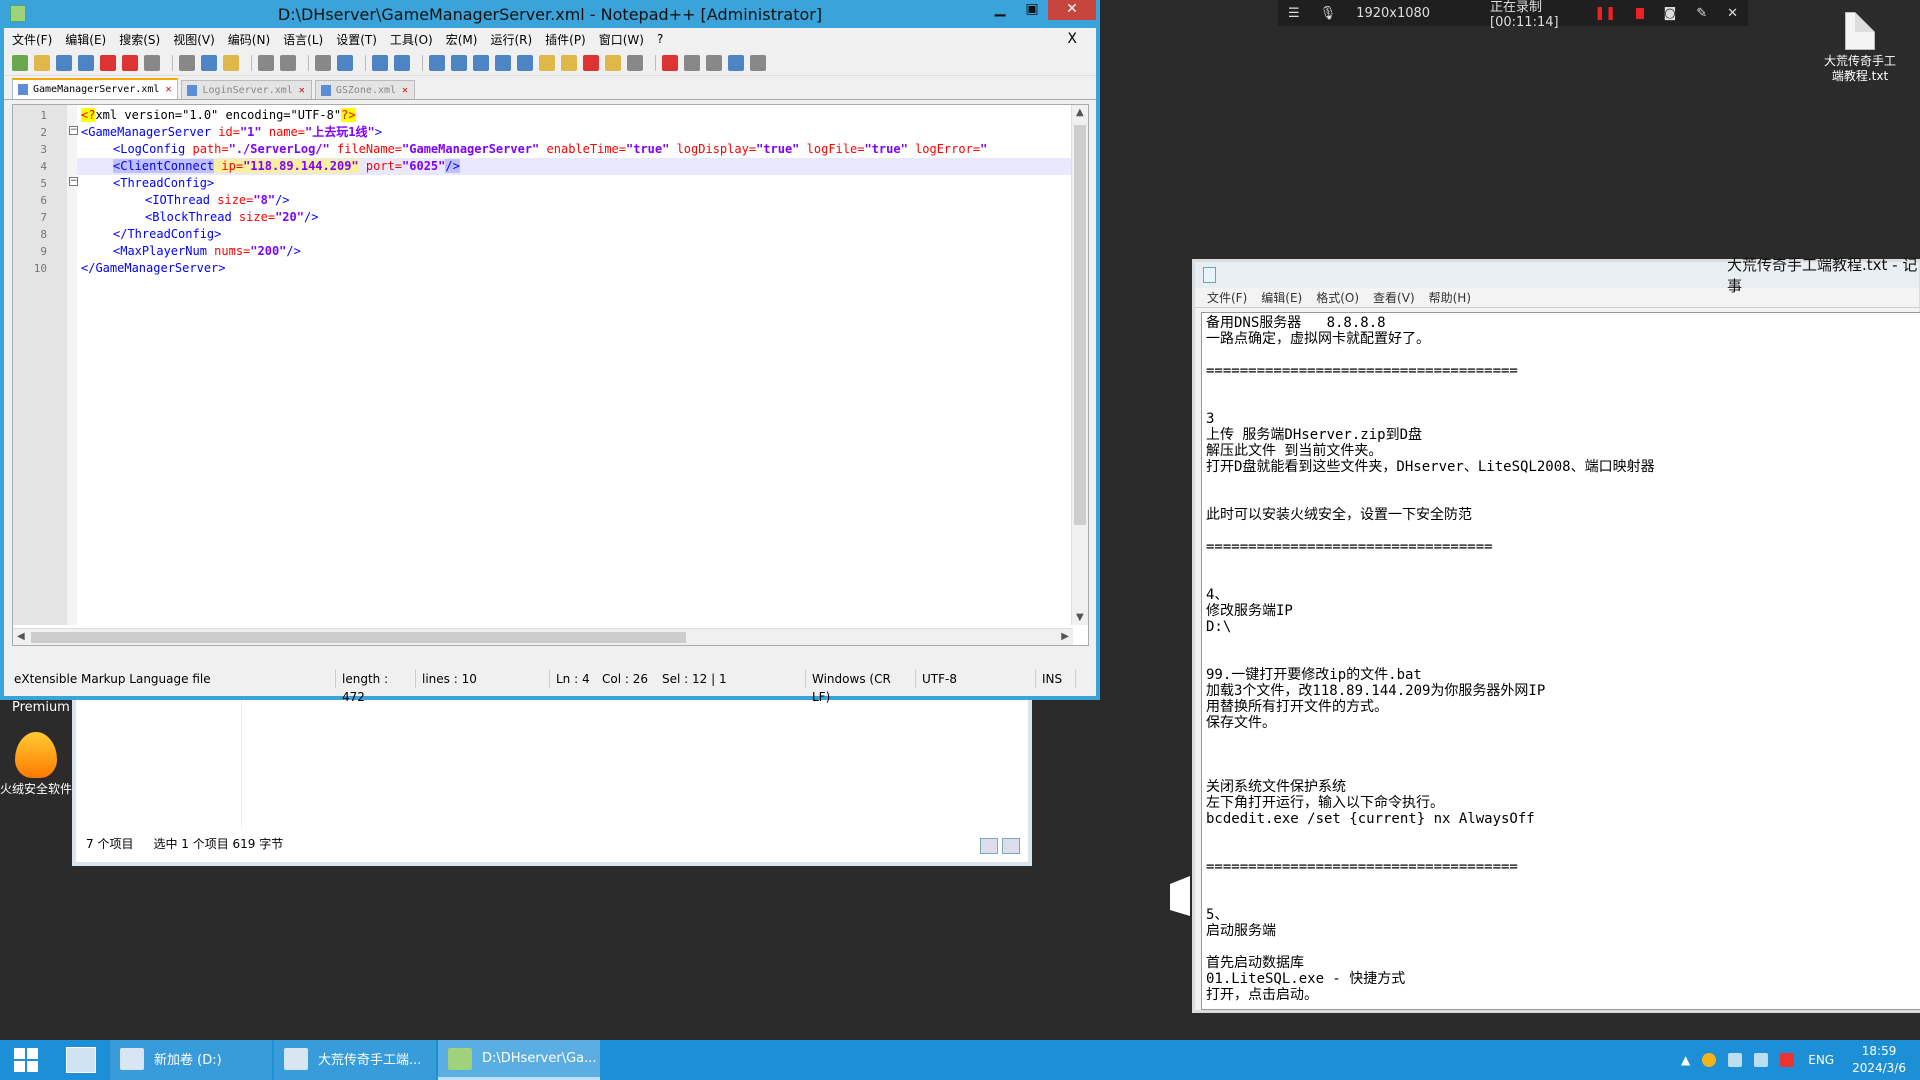  What do you see at coordinates (1879, 1060) in the screenshot?
I see `clock: 18:59 2024/3/6` at bounding box center [1879, 1060].